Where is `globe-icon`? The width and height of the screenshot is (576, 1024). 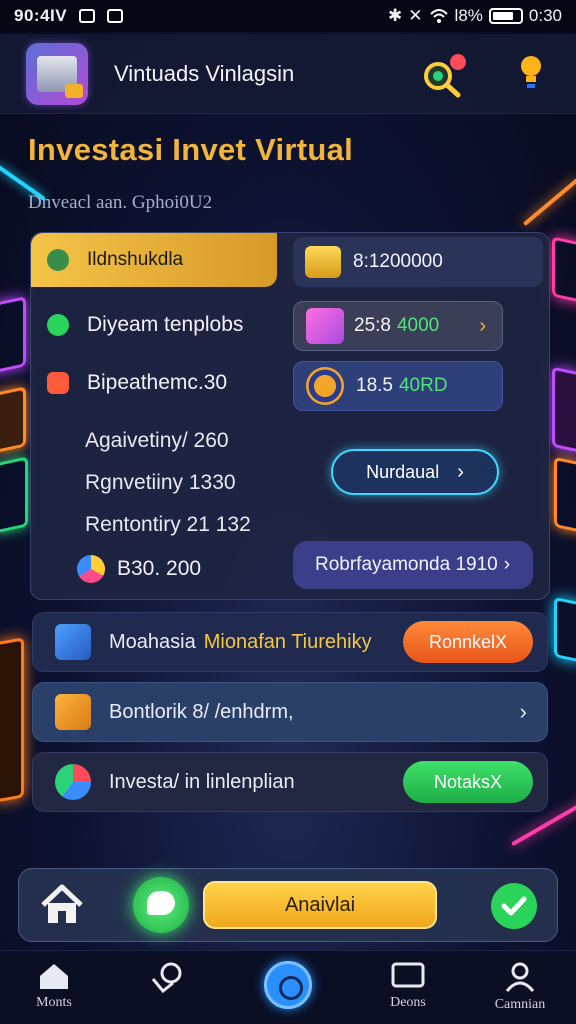 globe-icon is located at coordinates (73, 782).